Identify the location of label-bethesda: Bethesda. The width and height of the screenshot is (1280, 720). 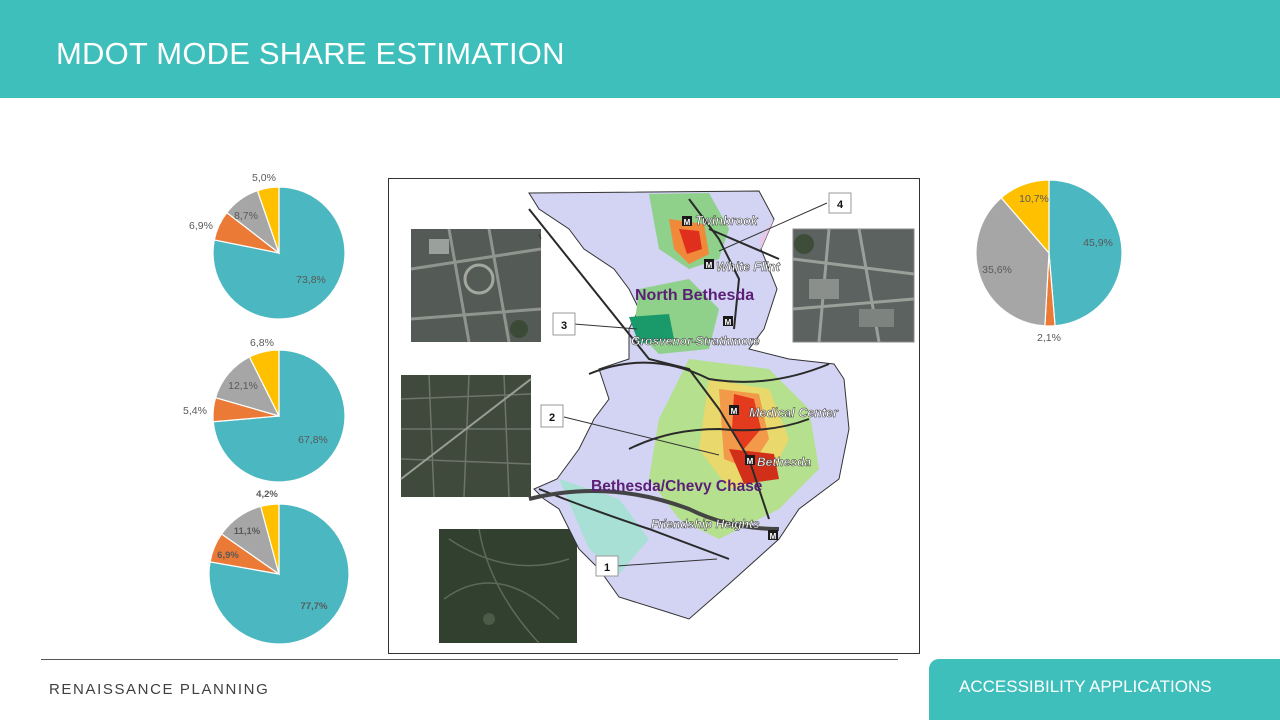
(784, 462).